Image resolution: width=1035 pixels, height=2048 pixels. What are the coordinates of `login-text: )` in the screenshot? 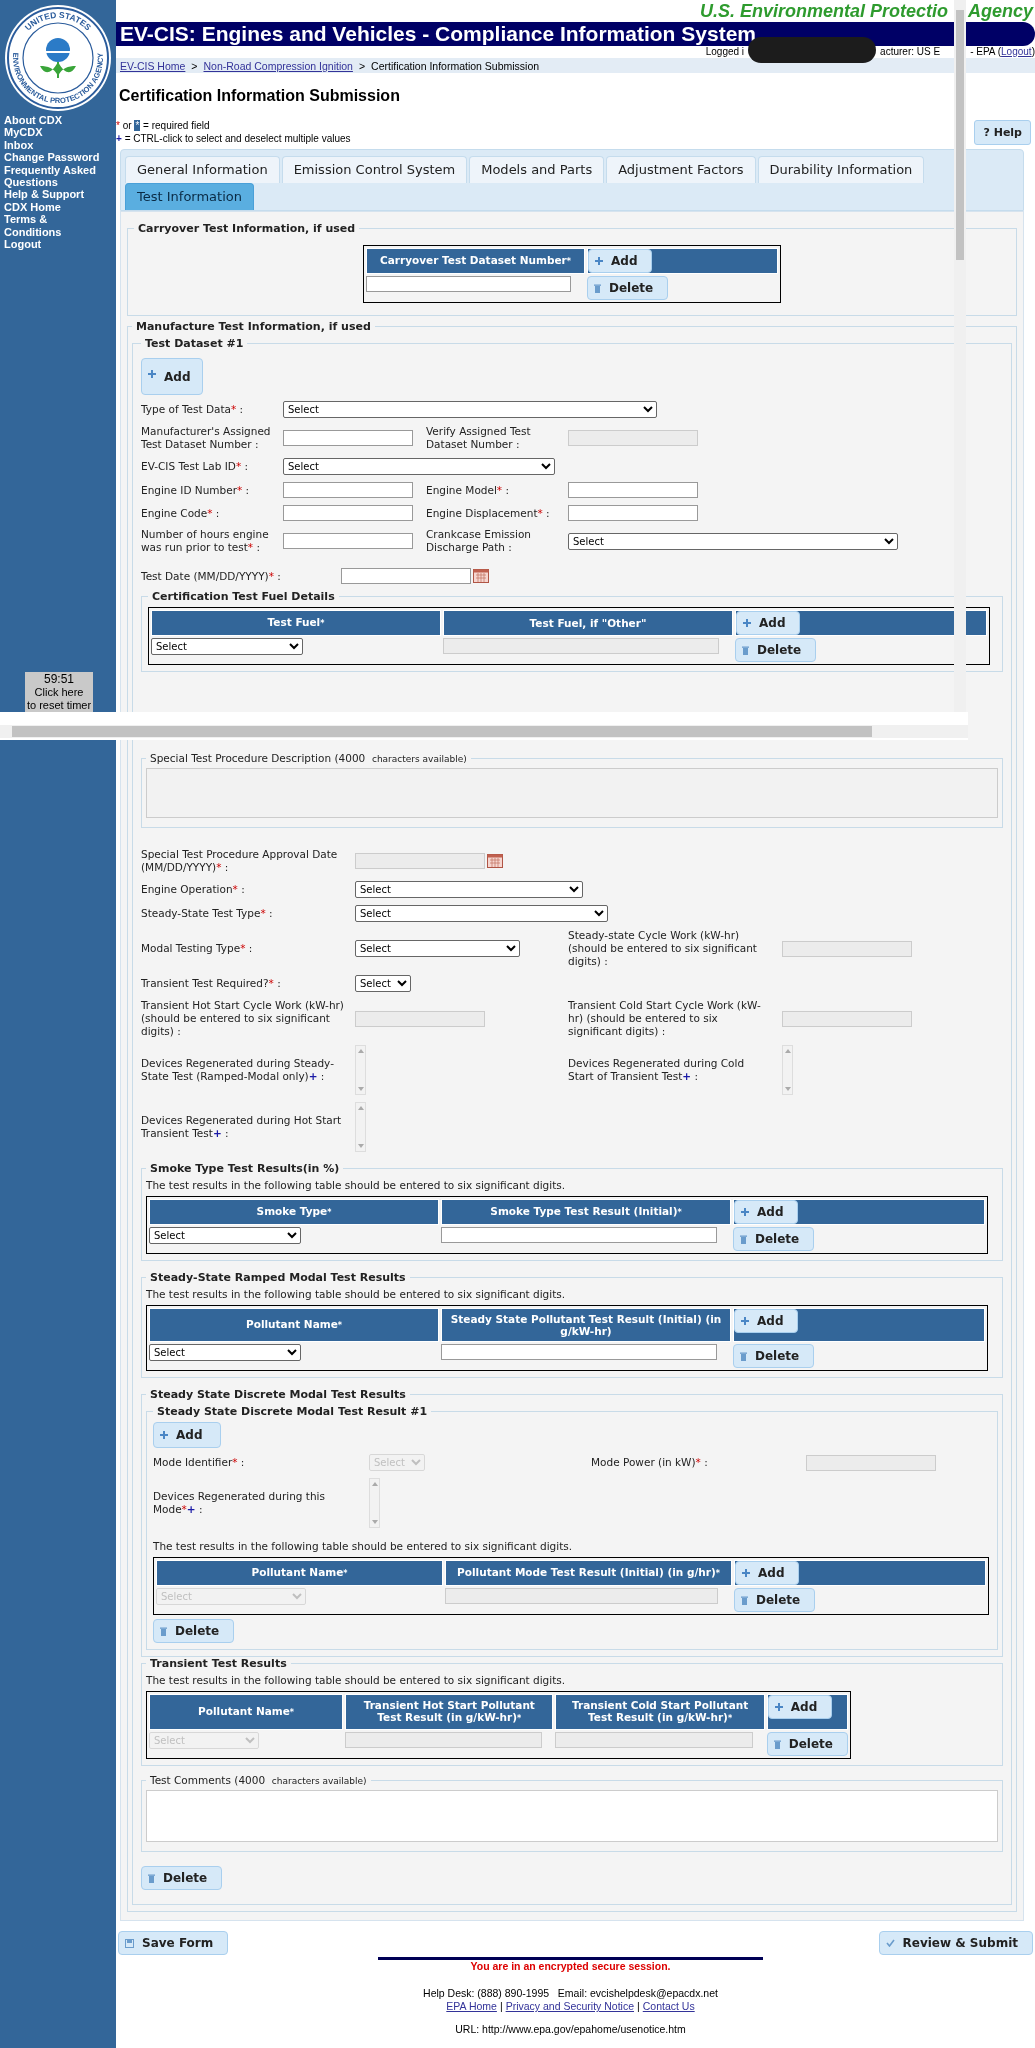 It's located at (1033, 51).